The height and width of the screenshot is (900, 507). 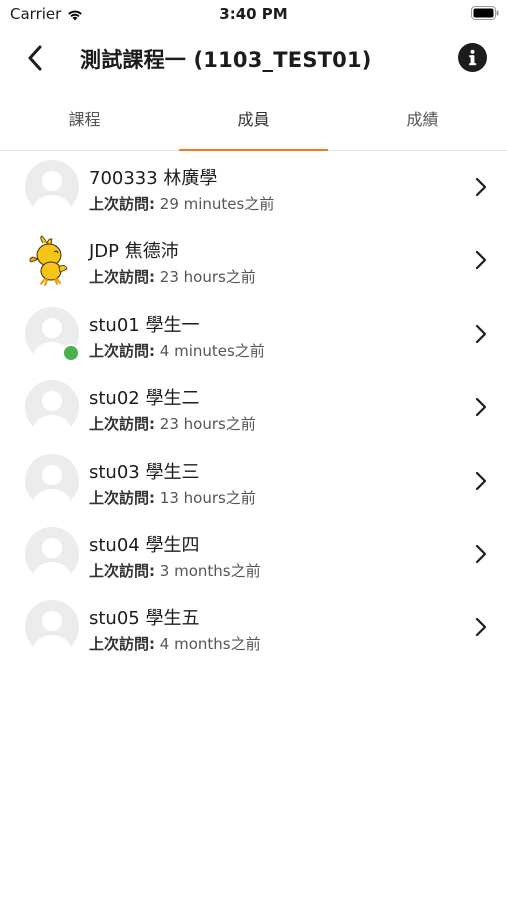 What do you see at coordinates (253, 481) in the screenshot?
I see `member-row: stu03 學生三 上次訪問: 13 hours之前` at bounding box center [253, 481].